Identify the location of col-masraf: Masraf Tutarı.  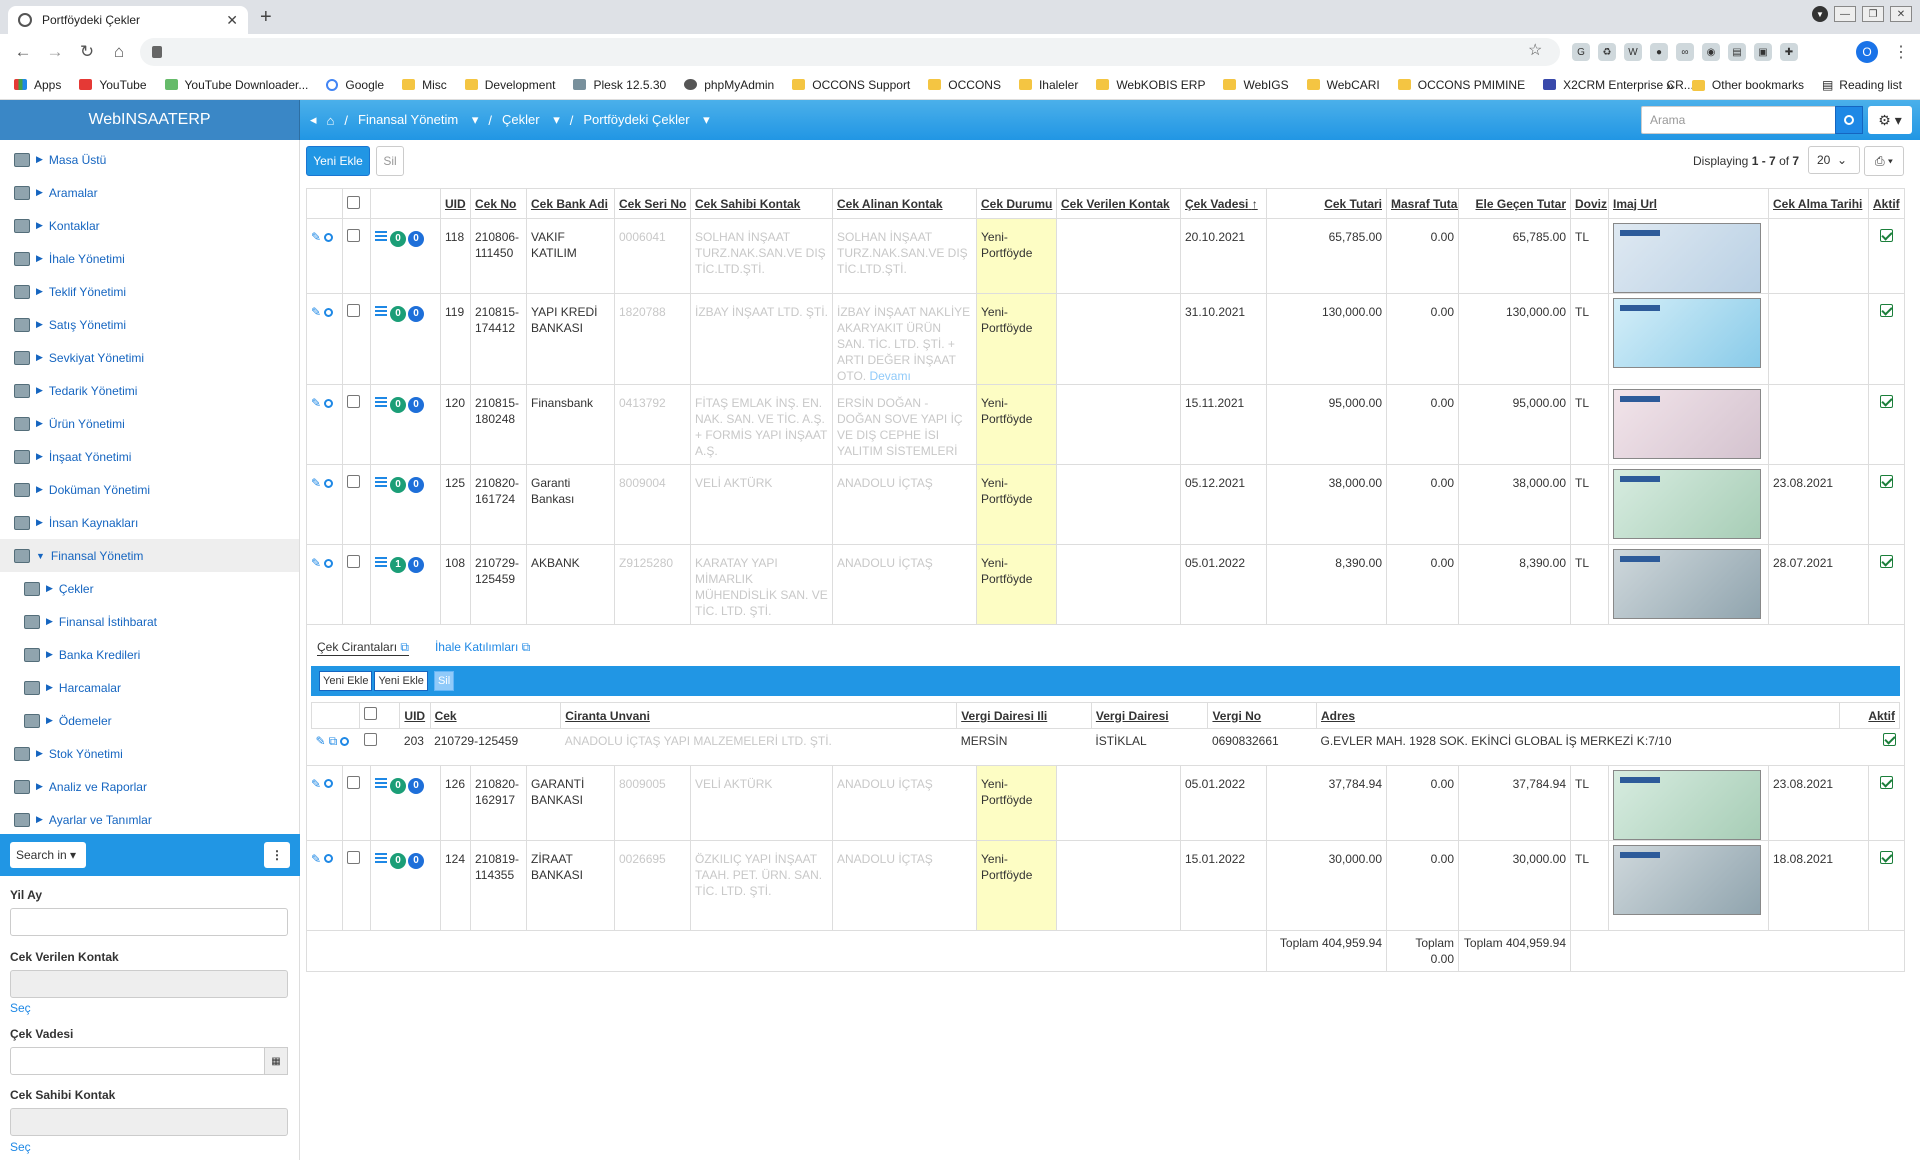
(1422, 203).